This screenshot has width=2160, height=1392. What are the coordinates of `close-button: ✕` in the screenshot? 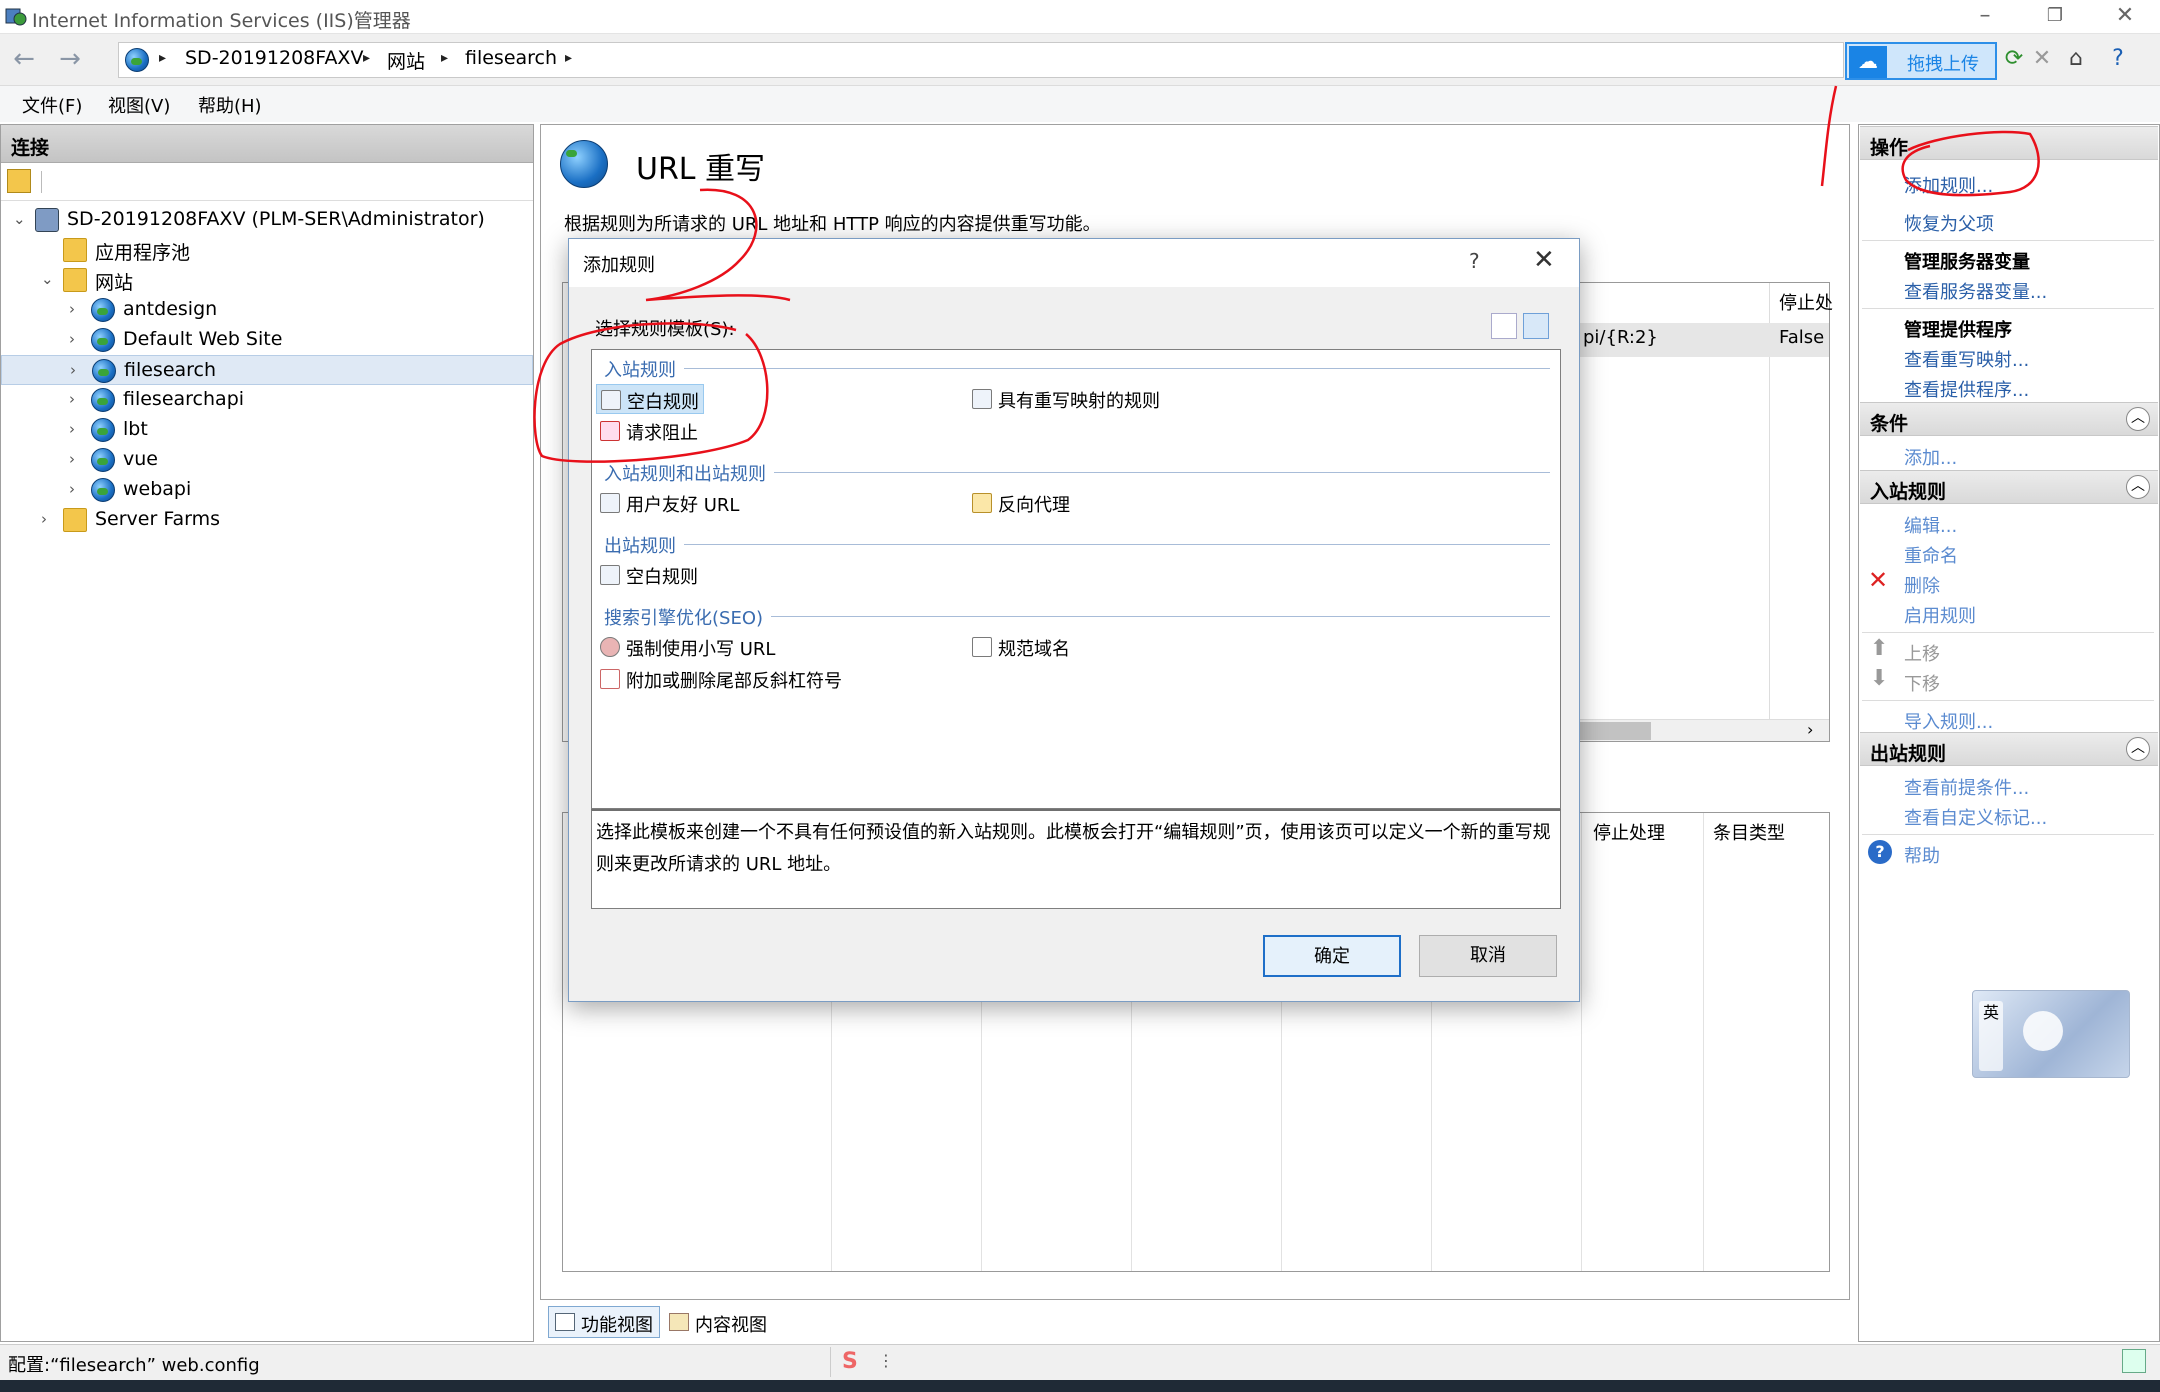 It's located at (2125, 17).